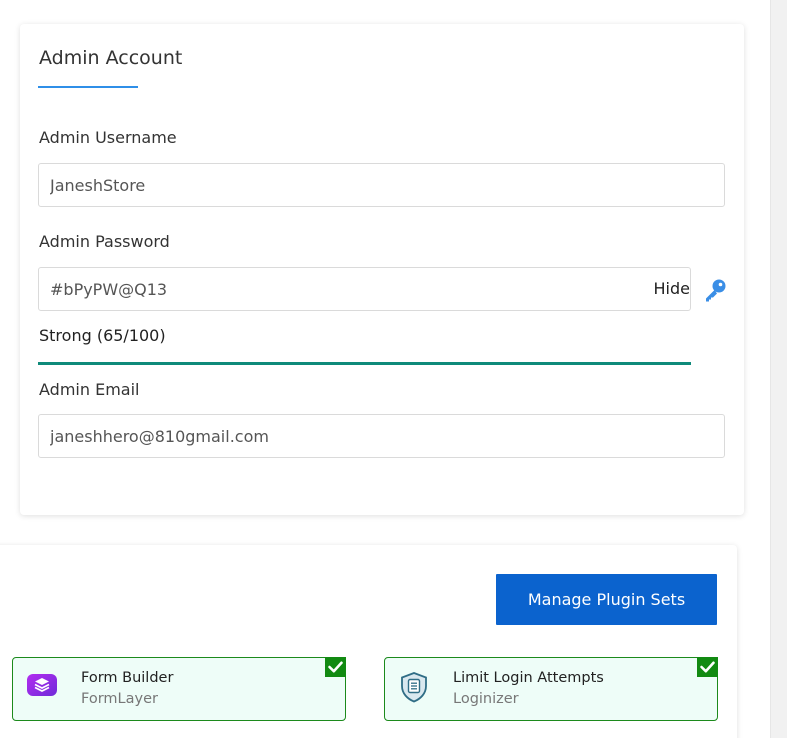 The width and height of the screenshot is (787, 738). What do you see at coordinates (381, 185) in the screenshot?
I see `username-input` at bounding box center [381, 185].